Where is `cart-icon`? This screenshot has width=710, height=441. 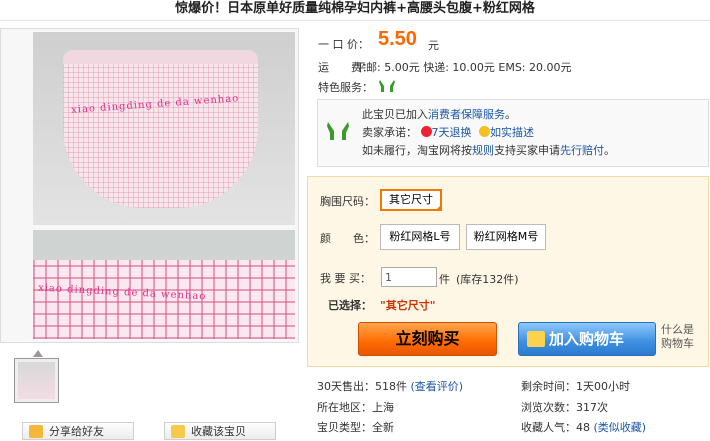 cart-icon is located at coordinates (536, 339).